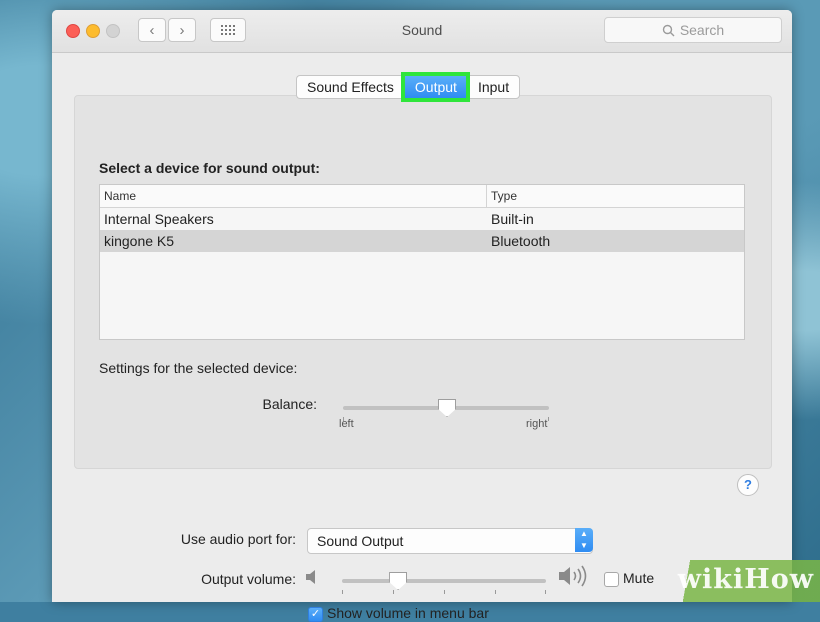 The height and width of the screenshot is (622, 820). Describe the element at coordinates (248, 579) in the screenshot. I see `output-volume-label: Output volume:` at that location.